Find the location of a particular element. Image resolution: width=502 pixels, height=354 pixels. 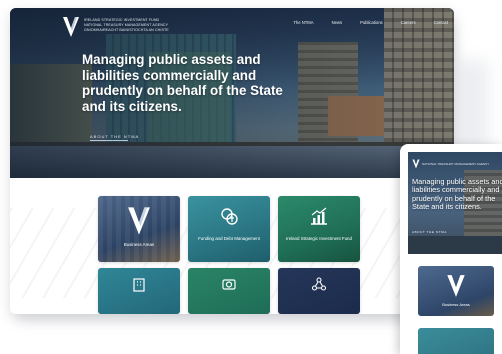

org-name-line: GNIOMHAIREACHT BAINISTIOCHTA AN CHISTE is located at coordinates (126, 30).